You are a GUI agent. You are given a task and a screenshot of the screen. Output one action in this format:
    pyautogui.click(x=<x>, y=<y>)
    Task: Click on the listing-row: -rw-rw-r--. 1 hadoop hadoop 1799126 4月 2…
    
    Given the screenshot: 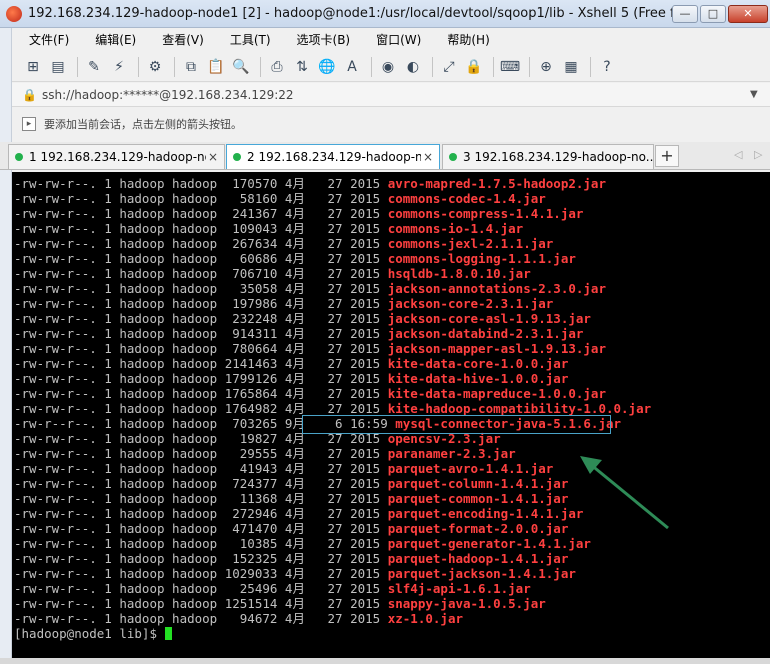 What is the action you would take?
    pyautogui.click(x=332, y=378)
    